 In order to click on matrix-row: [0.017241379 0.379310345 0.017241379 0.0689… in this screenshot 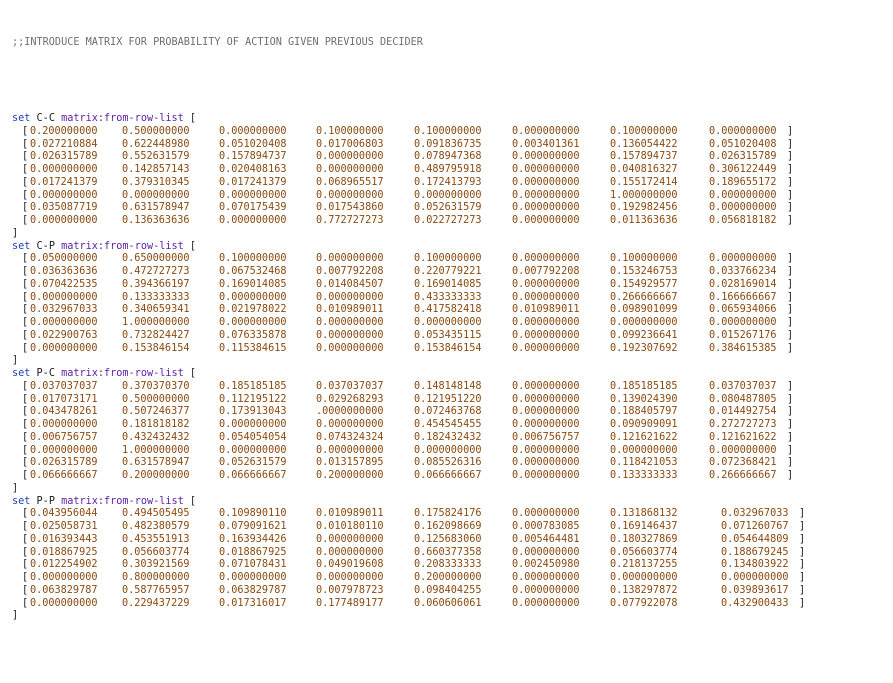, I will do `click(449, 183)`.